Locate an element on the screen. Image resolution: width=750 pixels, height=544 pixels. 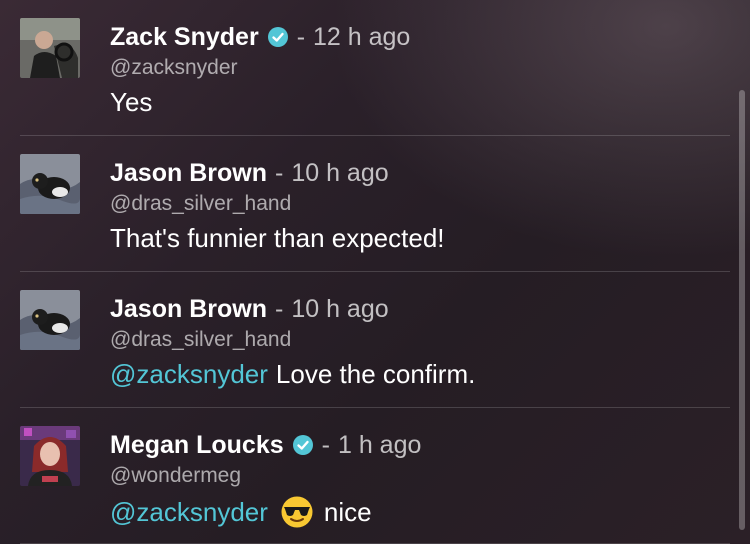
timestamp: 1 h ago is located at coordinates (379, 444).